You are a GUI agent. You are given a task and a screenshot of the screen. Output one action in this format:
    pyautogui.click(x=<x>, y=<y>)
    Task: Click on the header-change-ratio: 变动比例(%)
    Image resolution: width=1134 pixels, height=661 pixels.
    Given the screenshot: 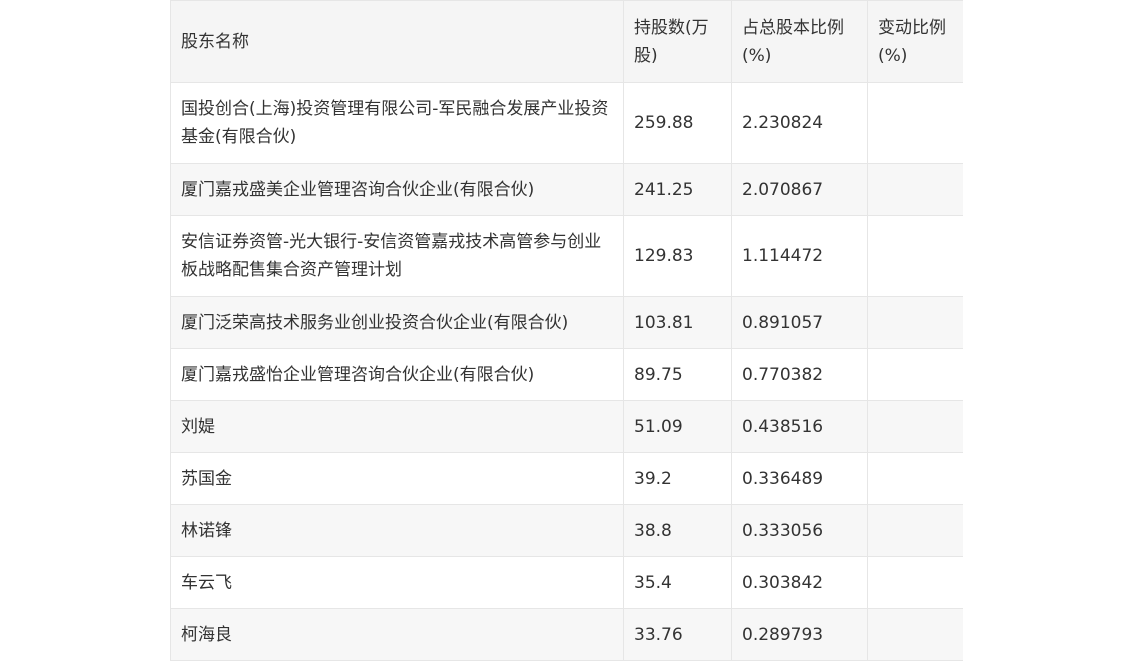 What is the action you would take?
    pyautogui.click(x=915, y=41)
    